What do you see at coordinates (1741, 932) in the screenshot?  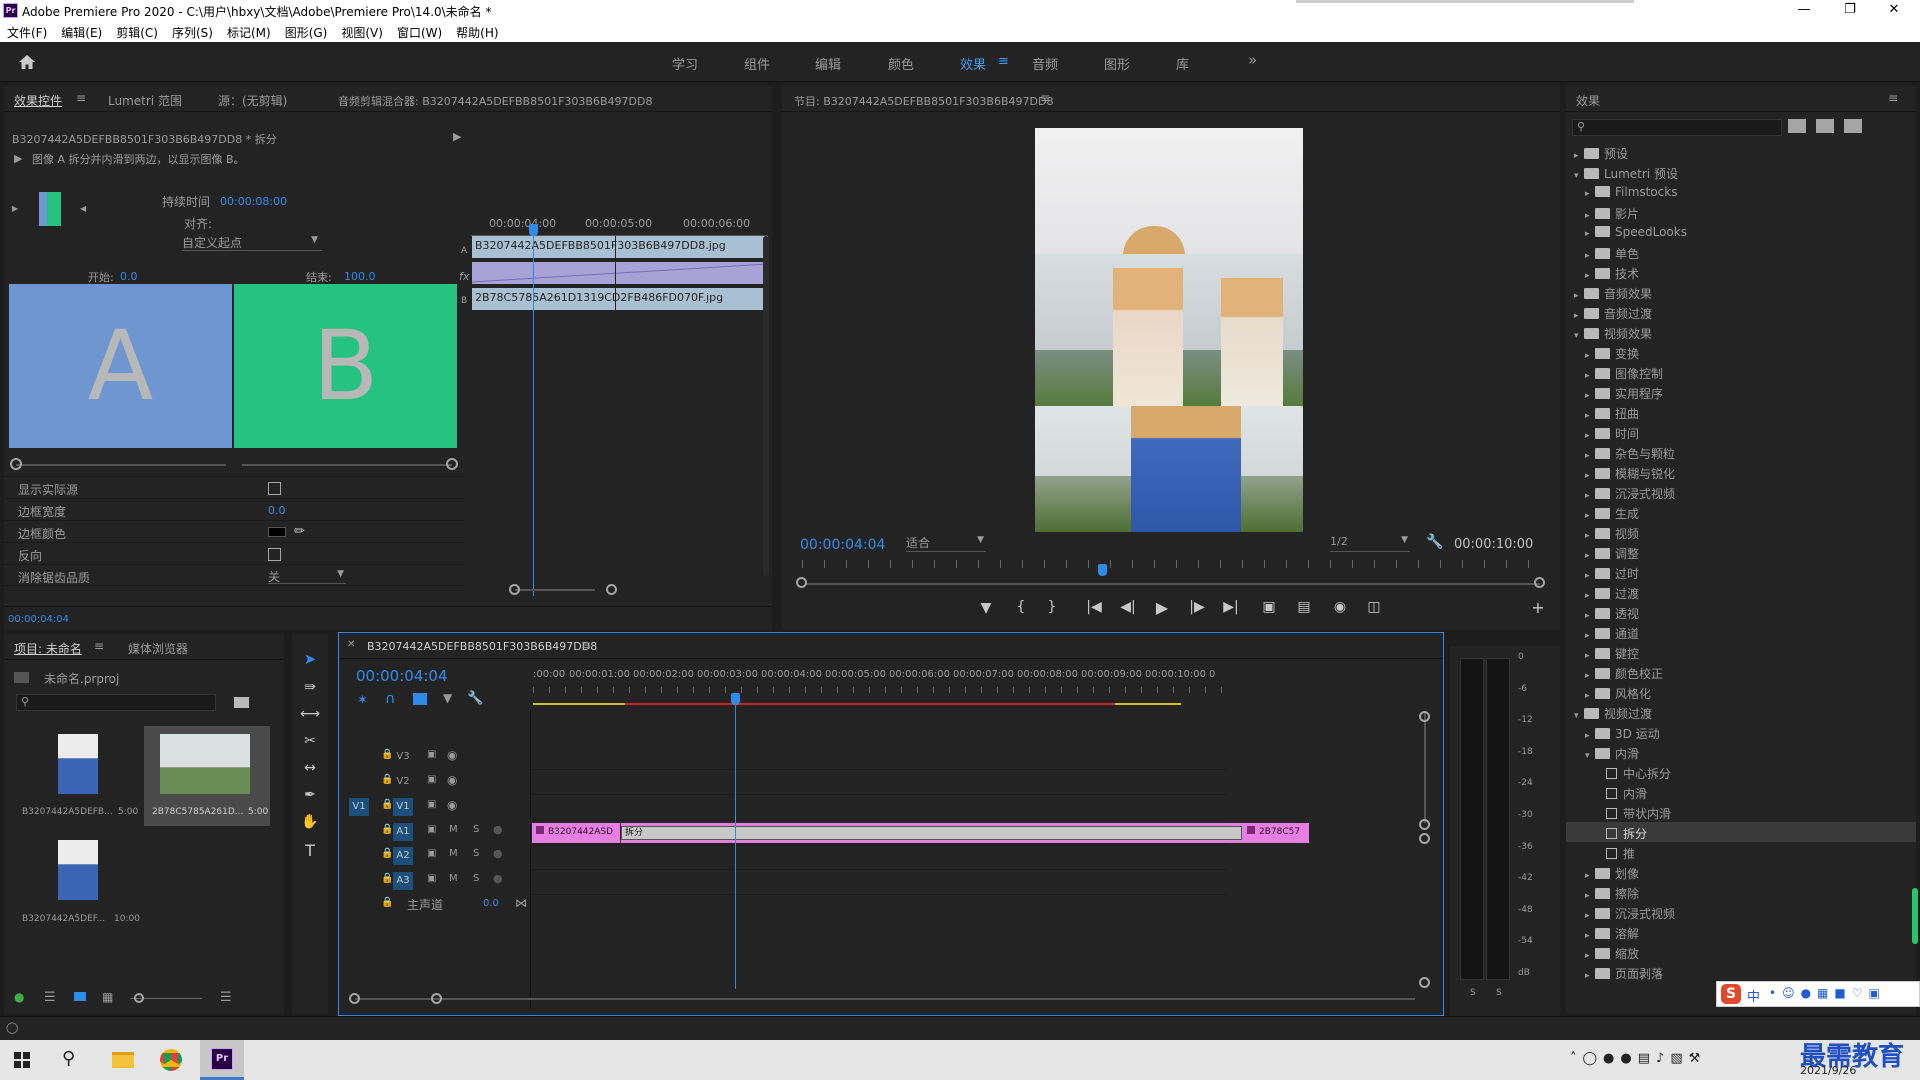 I see `effect-folder: ▸ 溶解` at bounding box center [1741, 932].